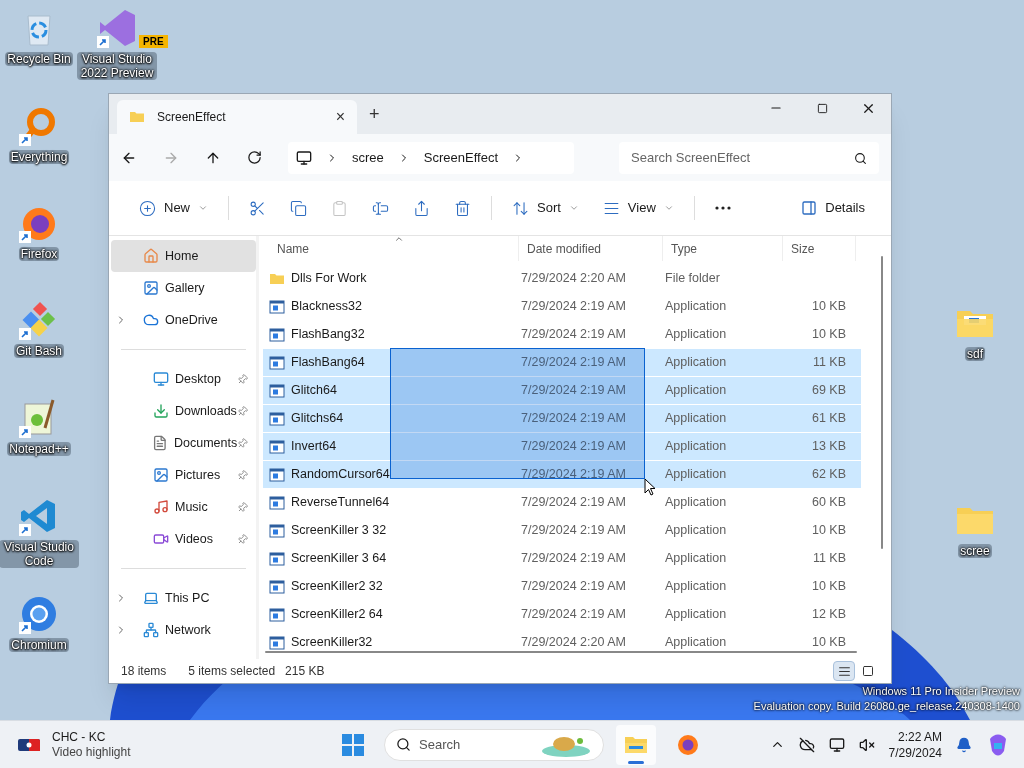 The image size is (1024, 768). I want to click on file-row: RandomCursor64 7/29/2024 2:19 AM Application 62 KB, so click(562, 474).